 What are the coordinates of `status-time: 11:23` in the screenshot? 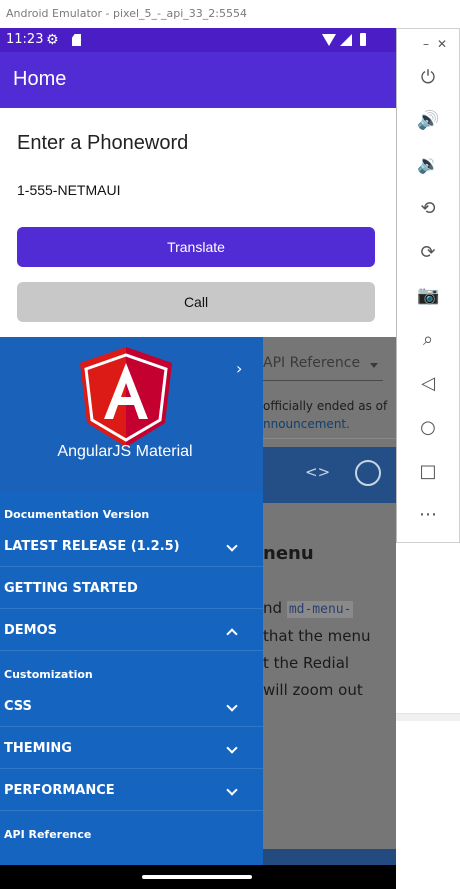 It's located at (25, 39).